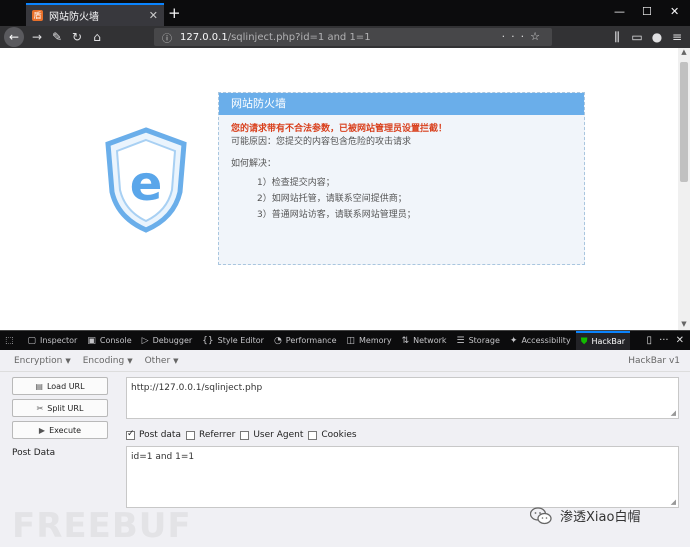  Describe the element at coordinates (60, 430) in the screenshot. I see `execute-button: ▶ Execute` at that location.